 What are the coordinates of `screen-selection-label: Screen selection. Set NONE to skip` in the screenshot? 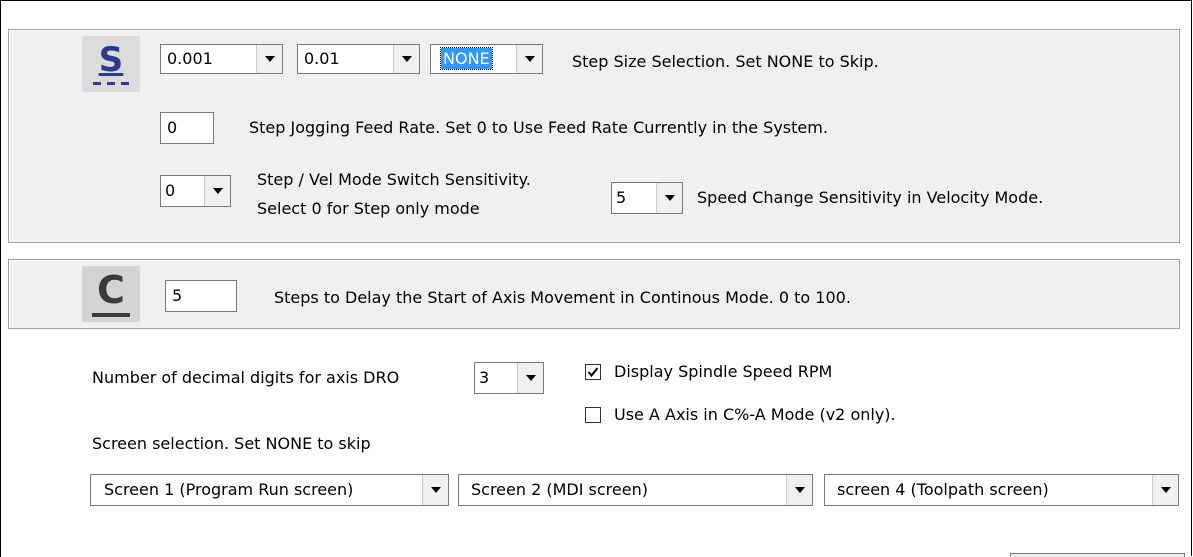 It's located at (231, 443).